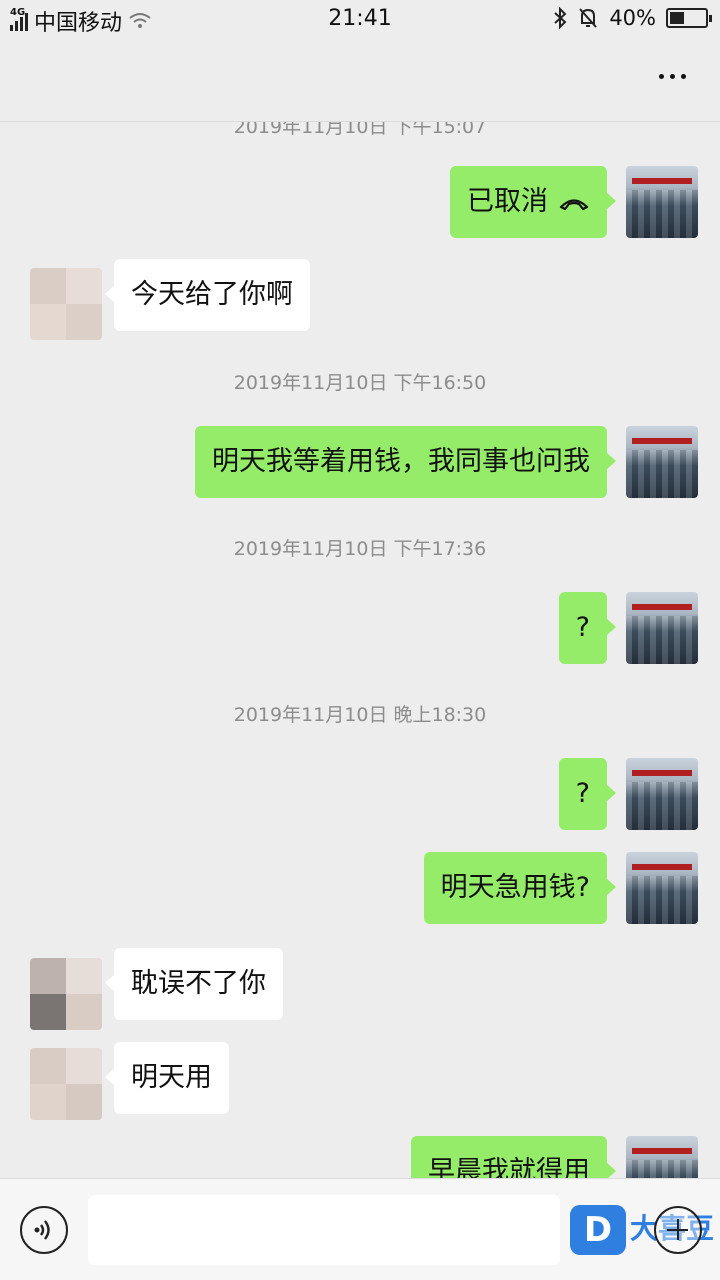 Image resolution: width=720 pixels, height=1280 pixels. I want to click on message-bubble-outgoing: 明天我等着用钱，我同事也问我, so click(405, 462).